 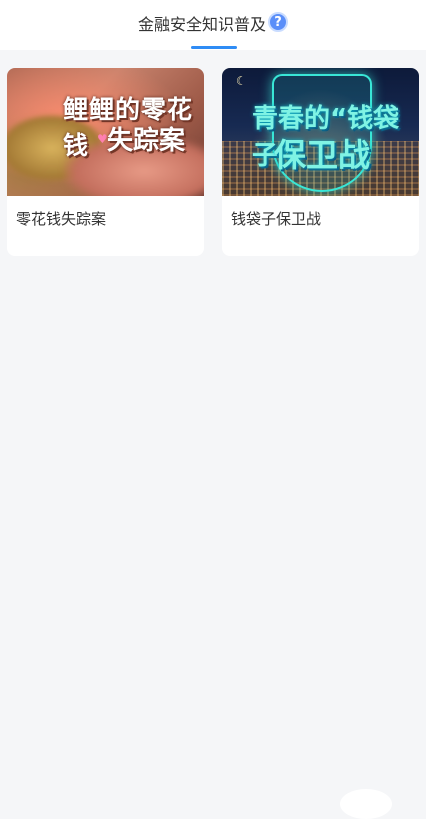 What do you see at coordinates (241, 81) in the screenshot?
I see `moon-icon: ☾` at bounding box center [241, 81].